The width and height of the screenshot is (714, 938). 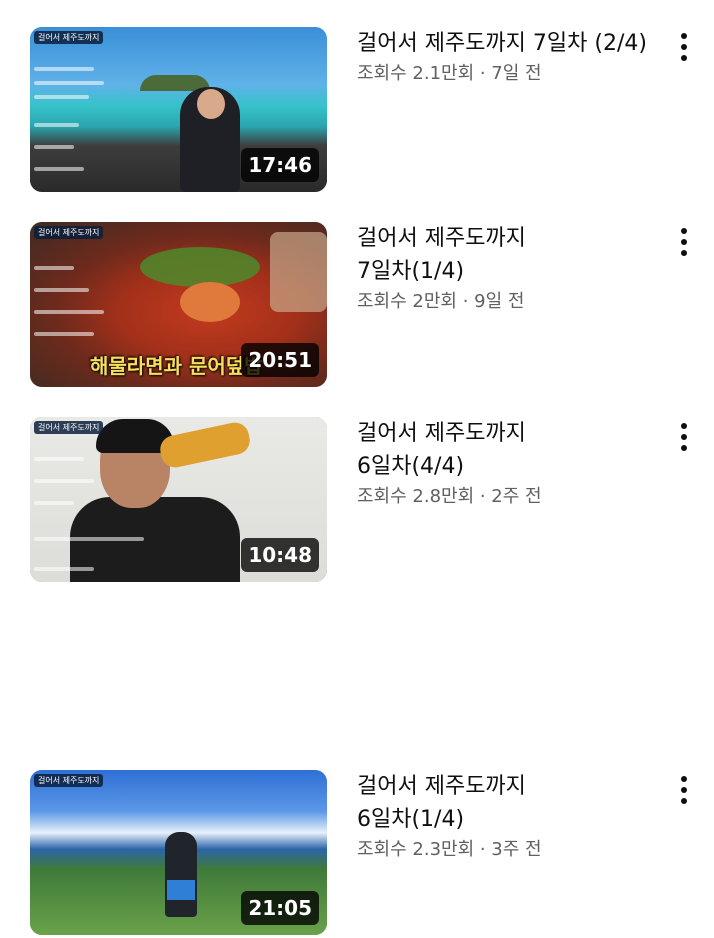 I want to click on video-stats: 조회수 2.8만회 · 2주 전, so click(x=449, y=496).